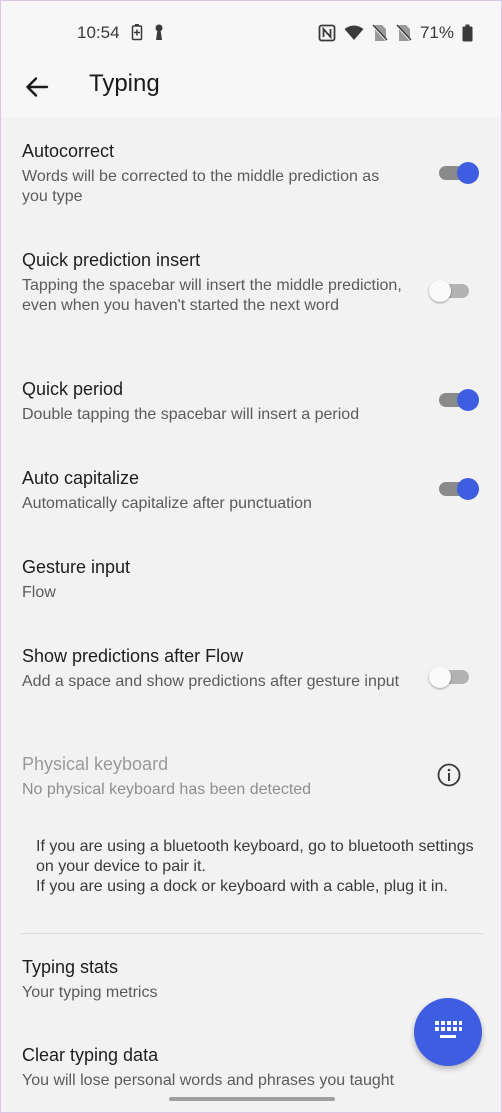 The height and width of the screenshot is (1113, 502). What do you see at coordinates (380, 33) in the screenshot?
I see `no-sim-icon` at bounding box center [380, 33].